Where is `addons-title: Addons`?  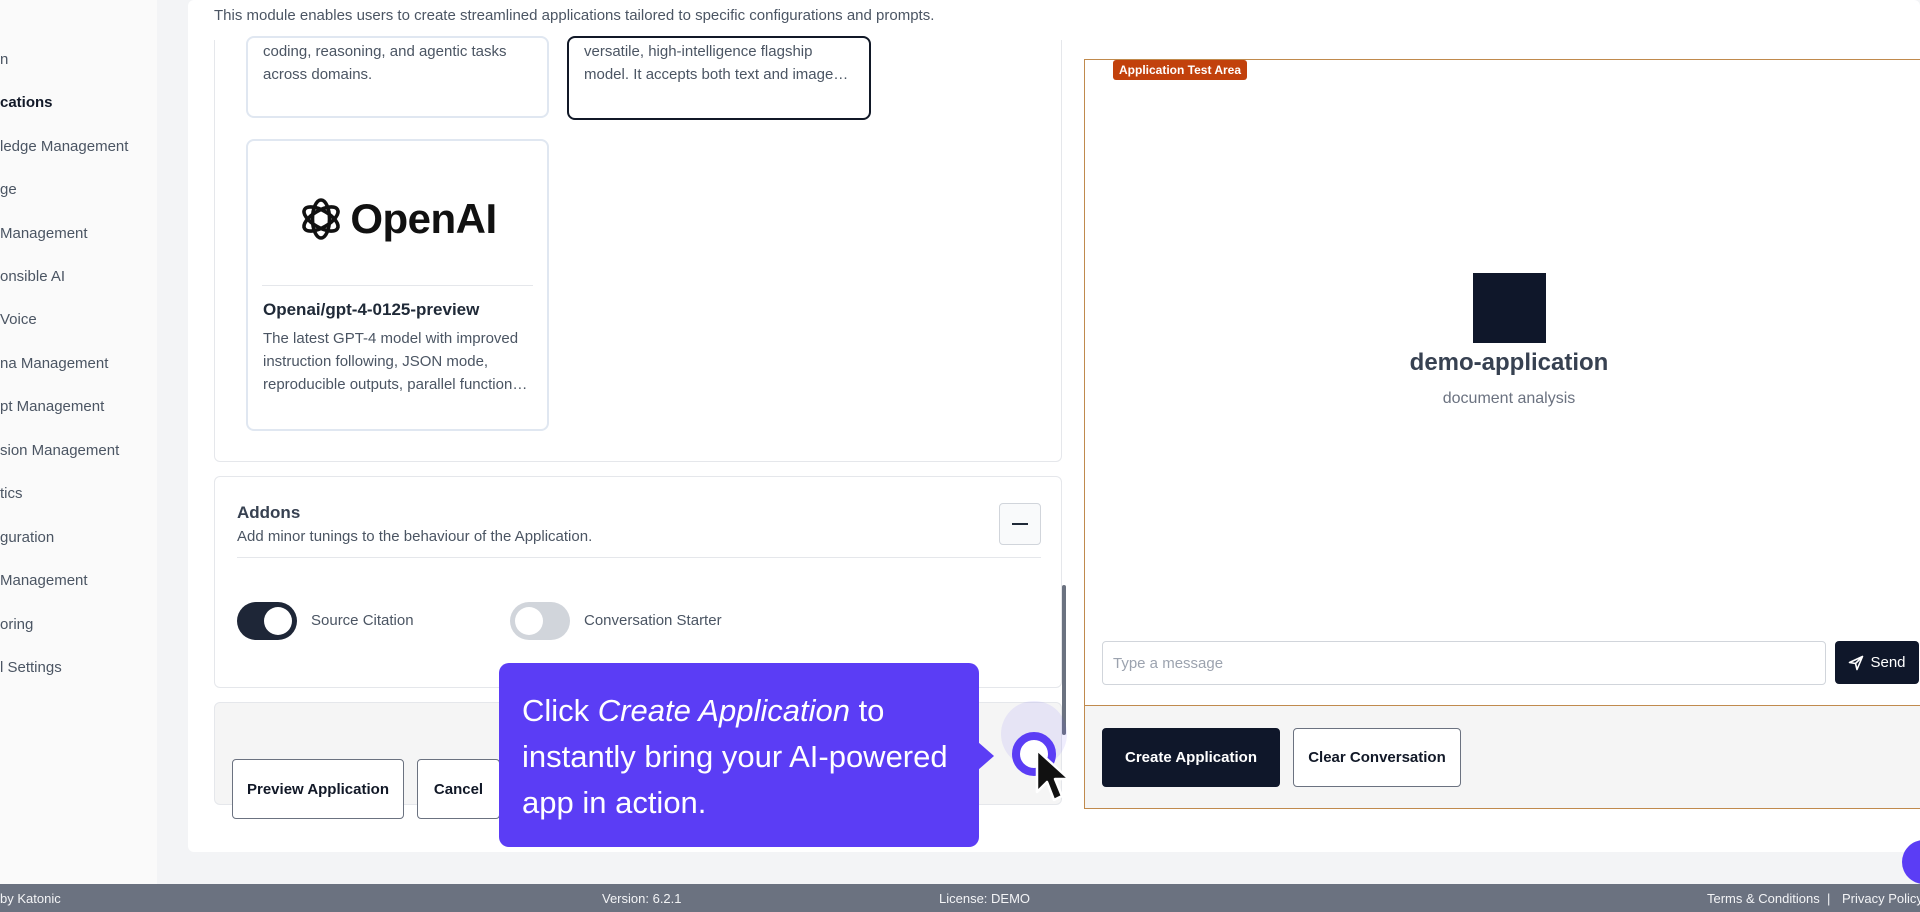
addons-title: Addons is located at coordinates (269, 512).